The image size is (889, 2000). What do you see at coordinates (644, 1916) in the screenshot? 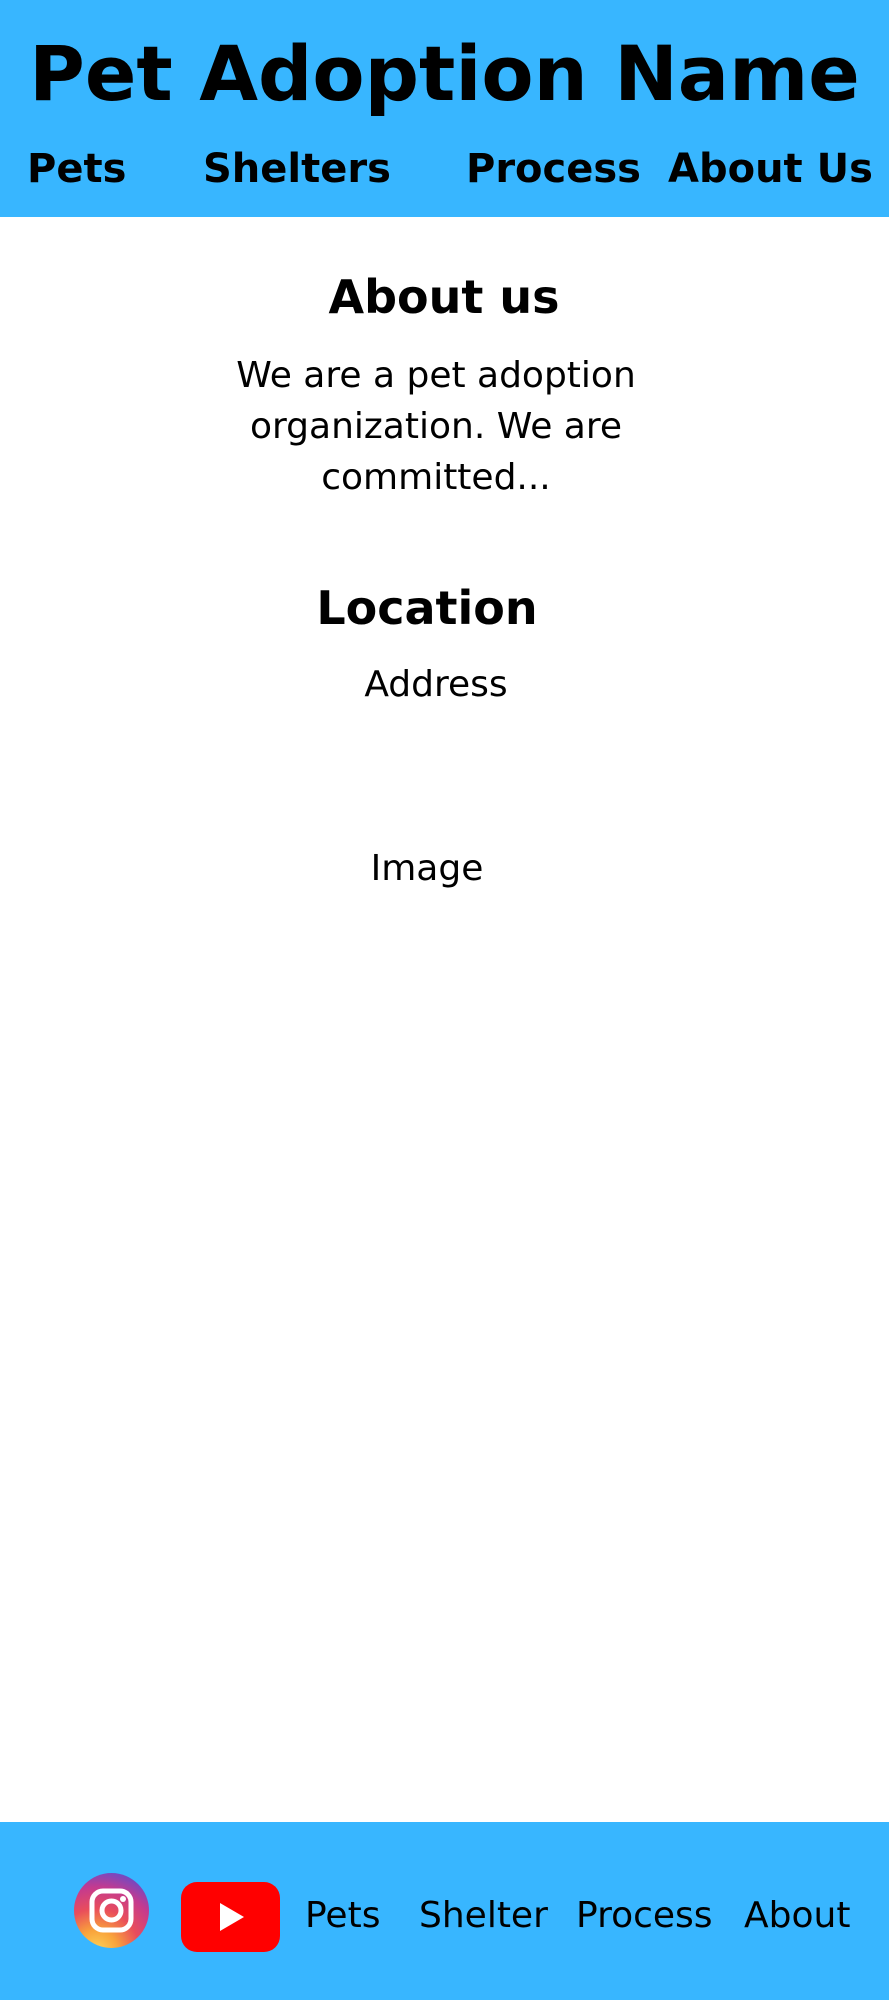
I see `footer-link-process: Process` at bounding box center [644, 1916].